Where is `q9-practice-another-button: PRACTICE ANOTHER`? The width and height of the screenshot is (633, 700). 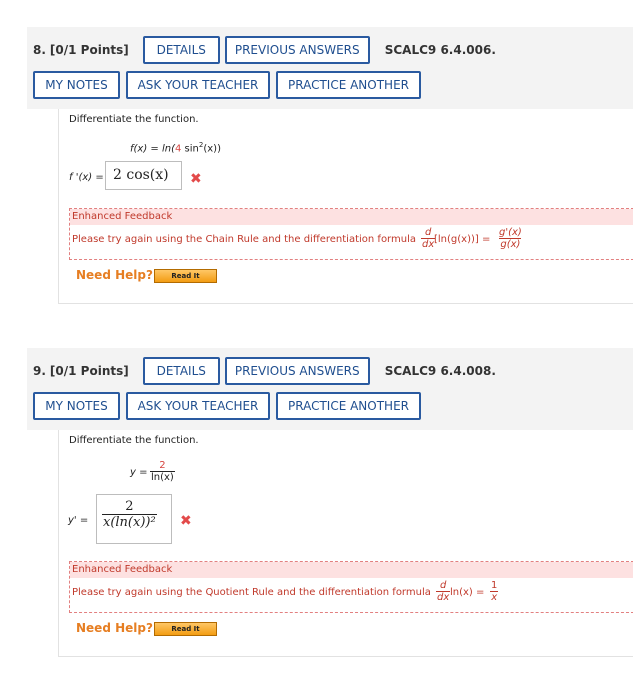
q9-practice-another-button: PRACTICE ANOTHER is located at coordinates (348, 406).